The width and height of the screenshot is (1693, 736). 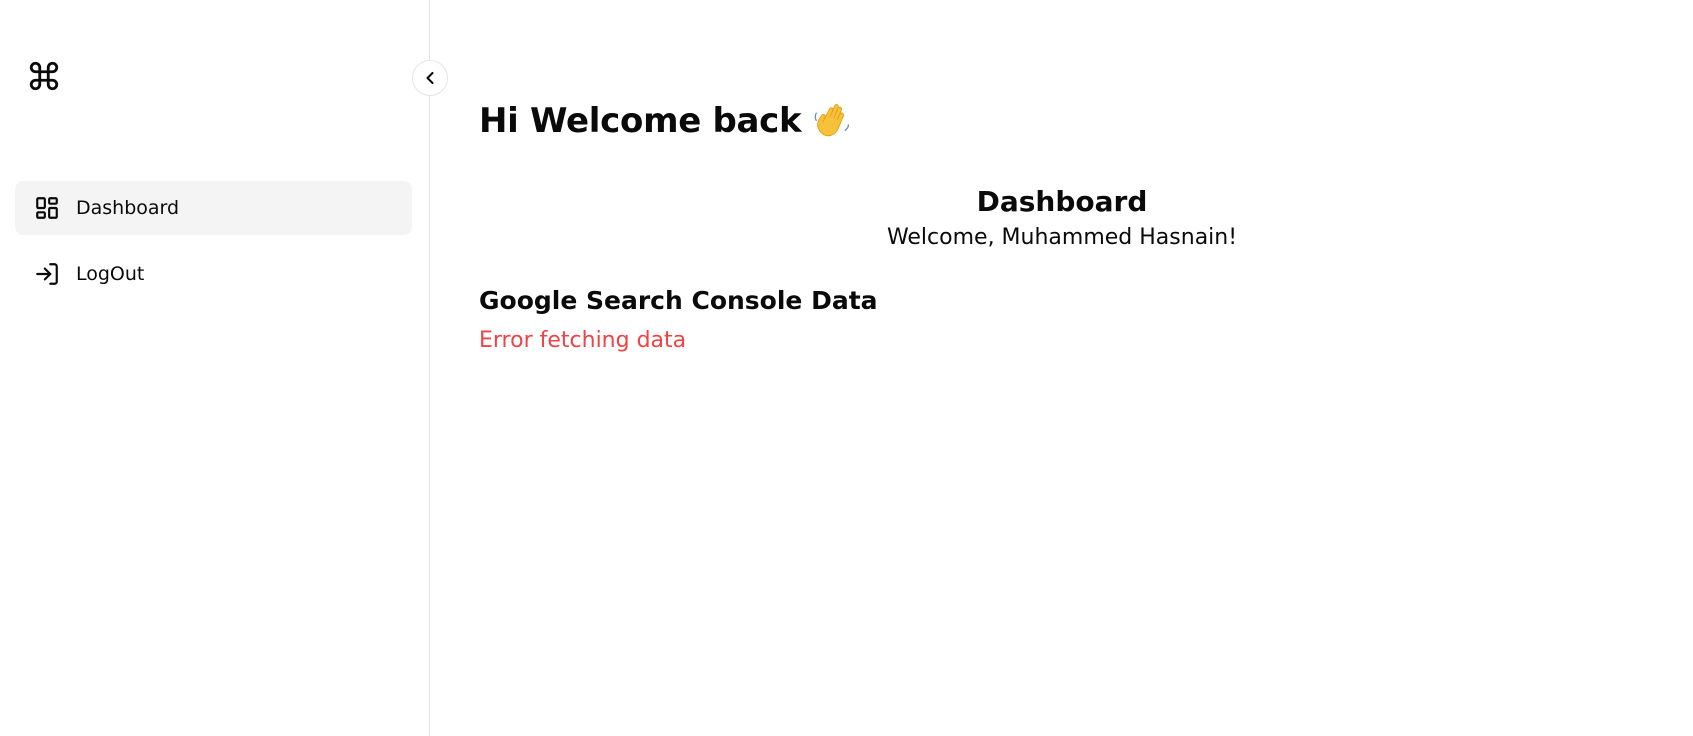 I want to click on page-greeting: Hi Welcome back, so click(x=666, y=121).